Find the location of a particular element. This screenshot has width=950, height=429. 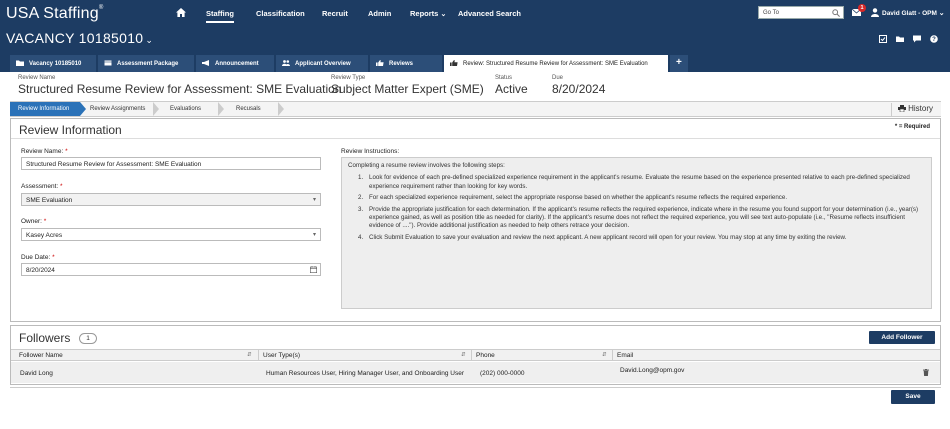

history-button: History is located at coordinates (913, 109).